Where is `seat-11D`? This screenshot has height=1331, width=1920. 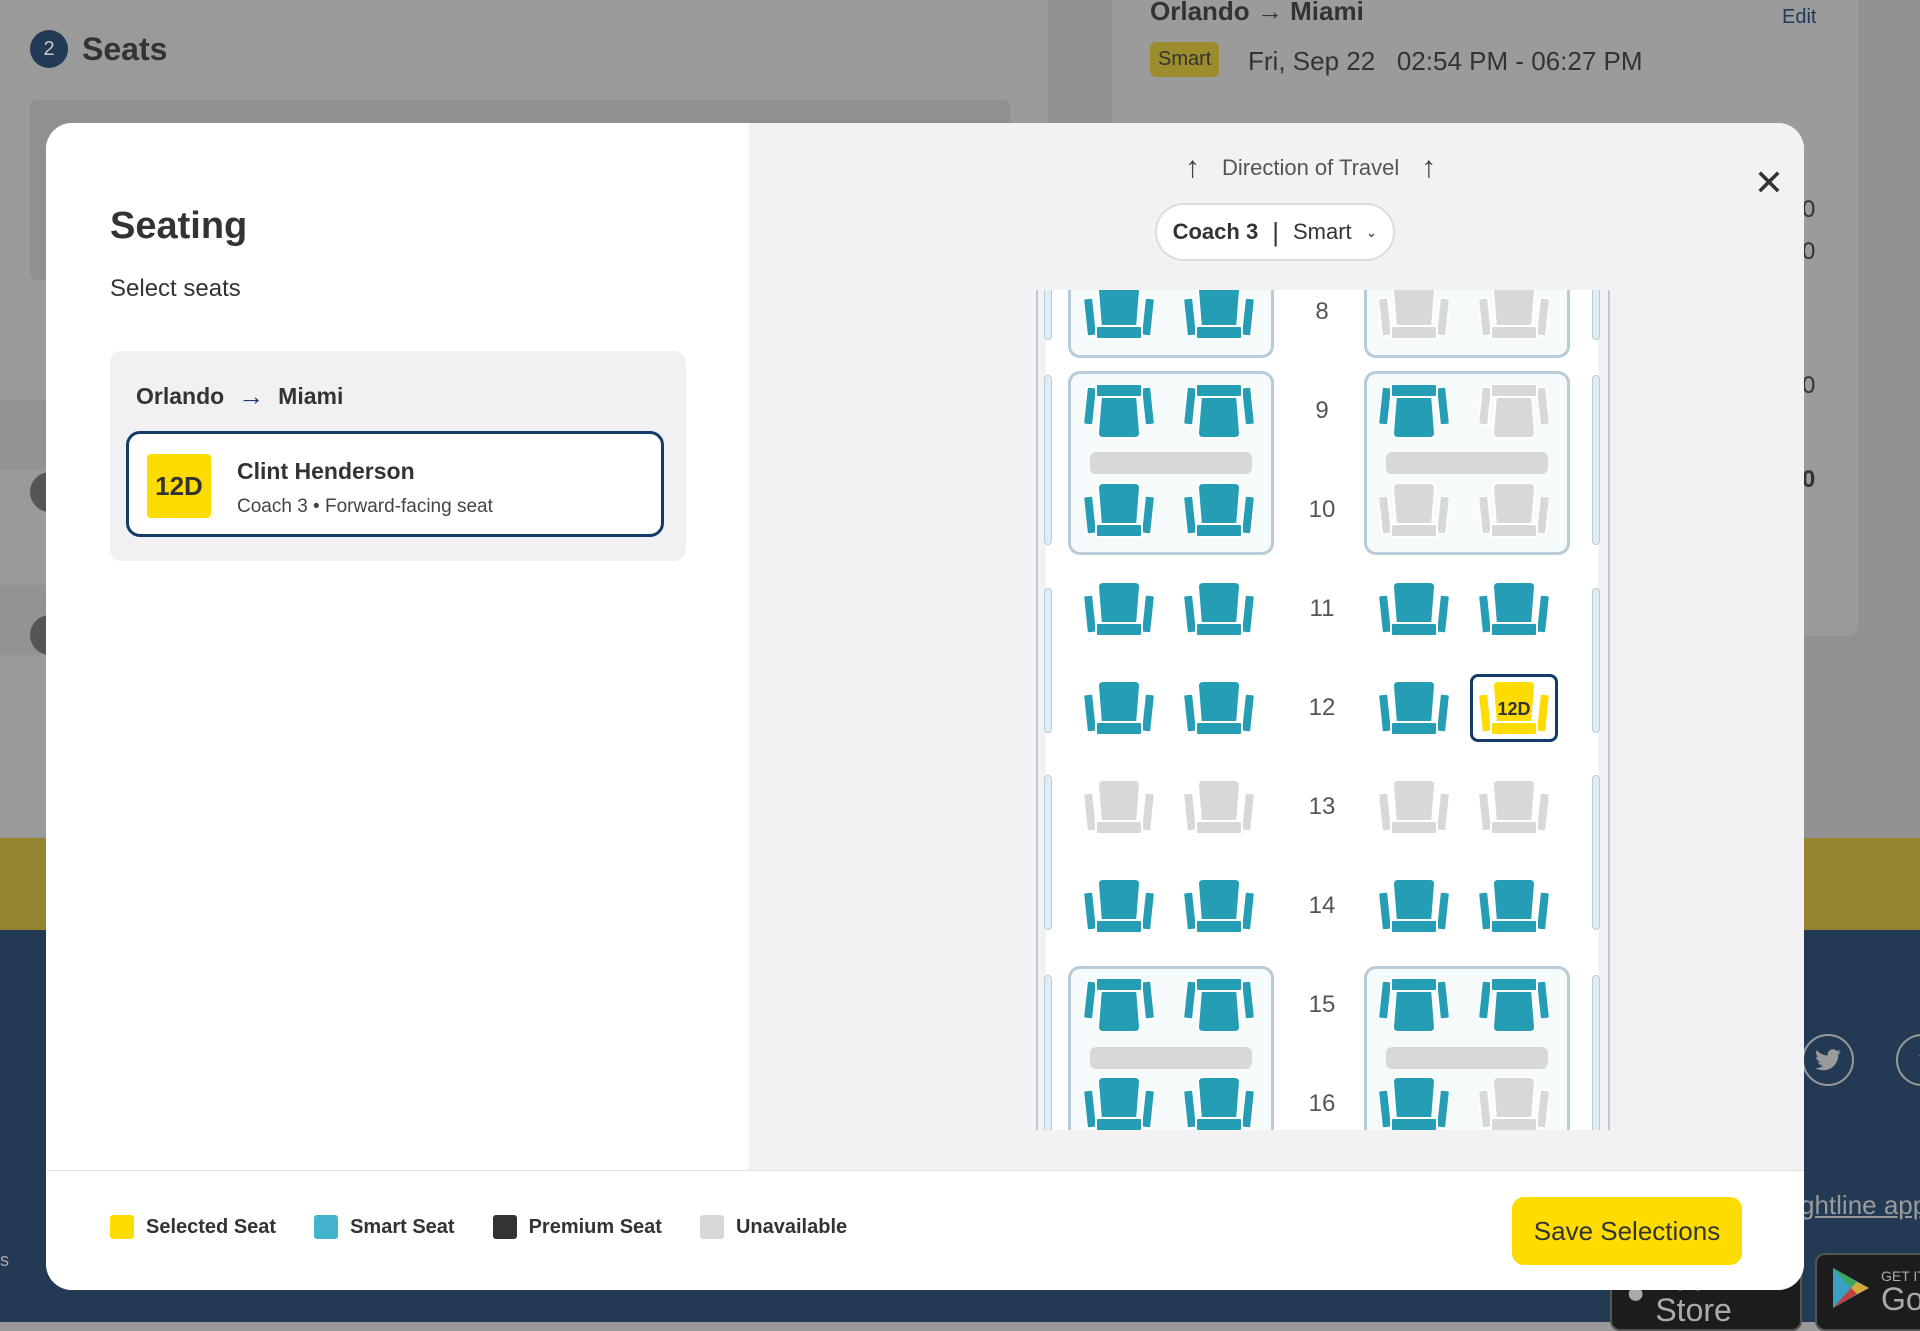
seat-11D is located at coordinates (1514, 609).